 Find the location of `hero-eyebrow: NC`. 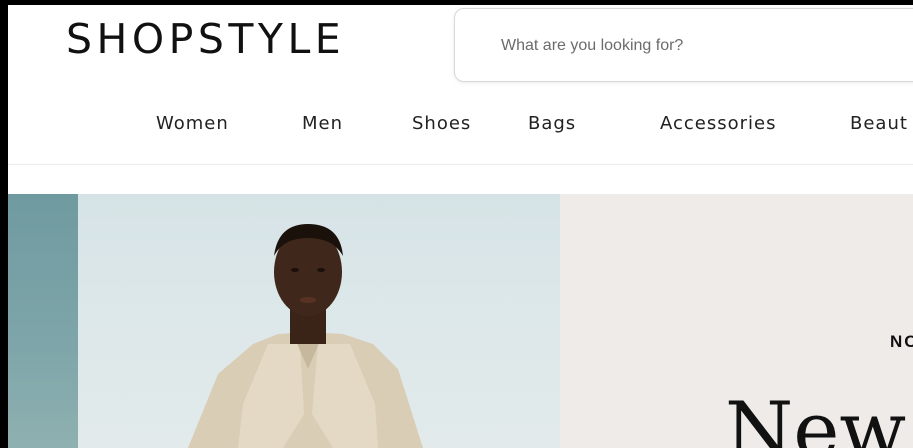

hero-eyebrow: NC is located at coordinates (901, 341).